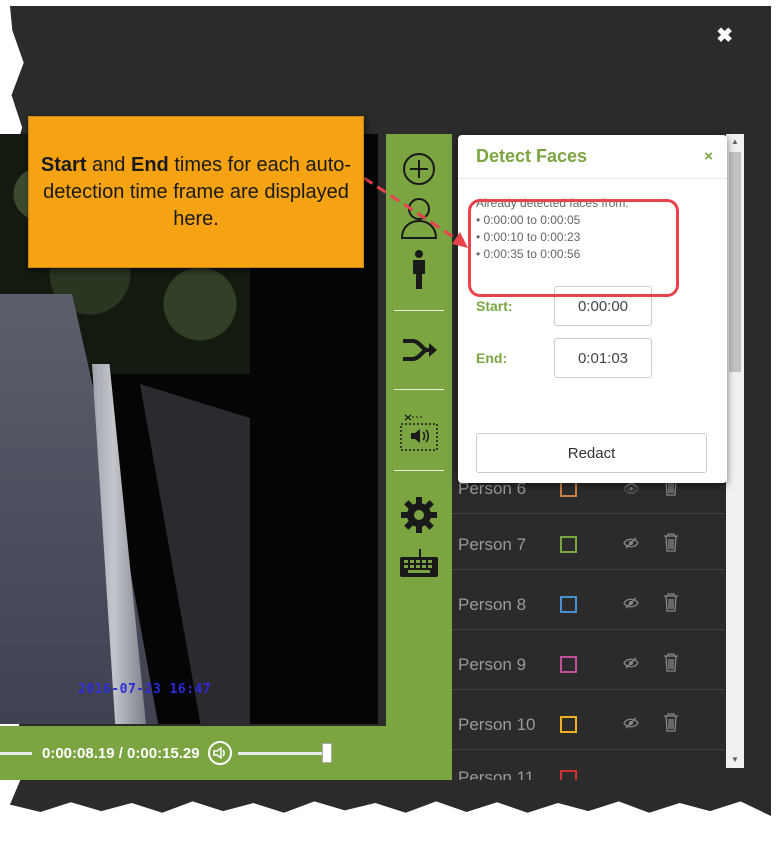 The image size is (781, 841). I want to click on progress-track, so click(16, 753).